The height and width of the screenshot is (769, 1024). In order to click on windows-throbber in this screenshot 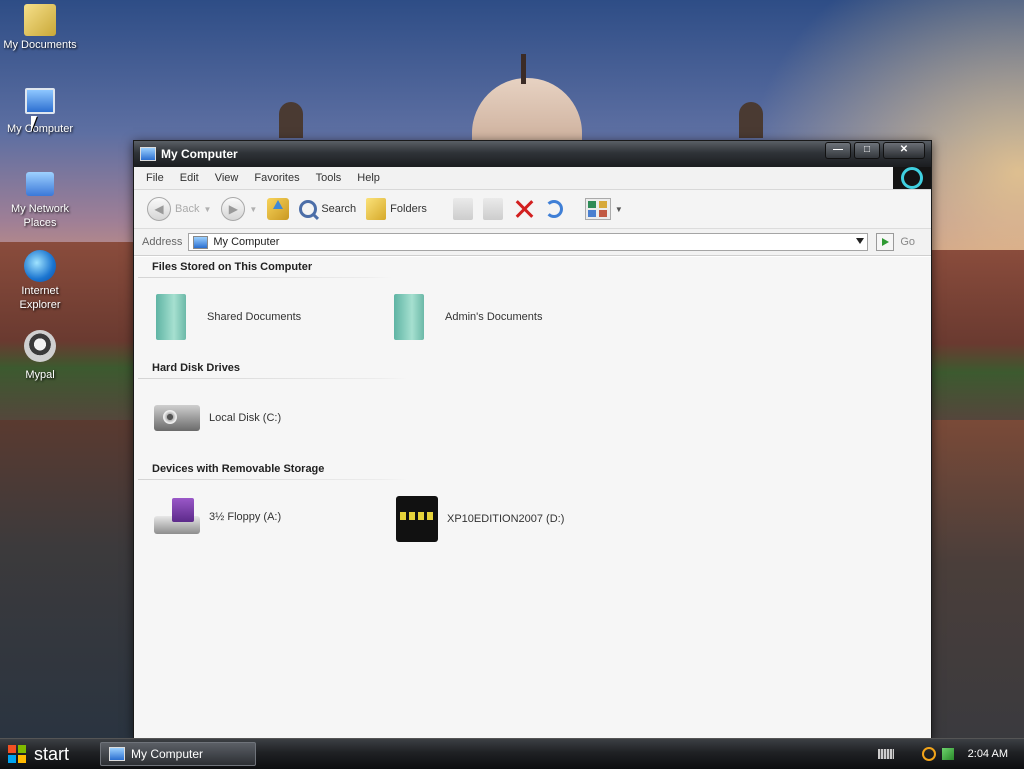, I will do `click(912, 178)`.